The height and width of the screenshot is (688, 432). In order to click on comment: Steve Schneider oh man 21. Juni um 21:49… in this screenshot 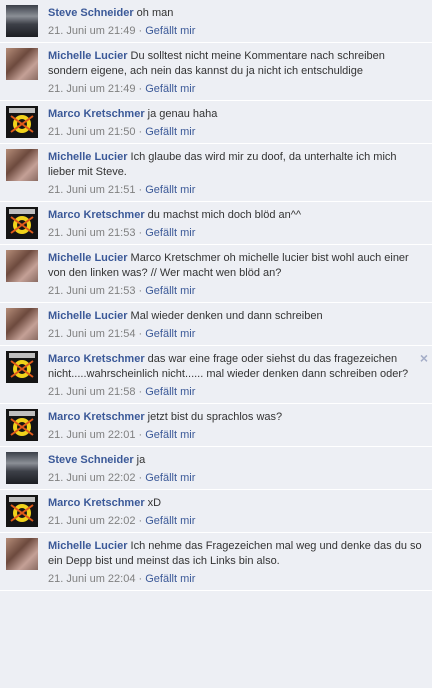, I will do `click(216, 21)`.